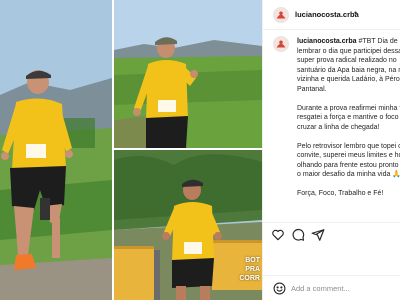 Image resolution: width=400 pixels, height=300 pixels. What do you see at coordinates (348, 70) in the screenshot?
I see `caption-line: santuário da Apa baia negra, na minha` at bounding box center [348, 70].